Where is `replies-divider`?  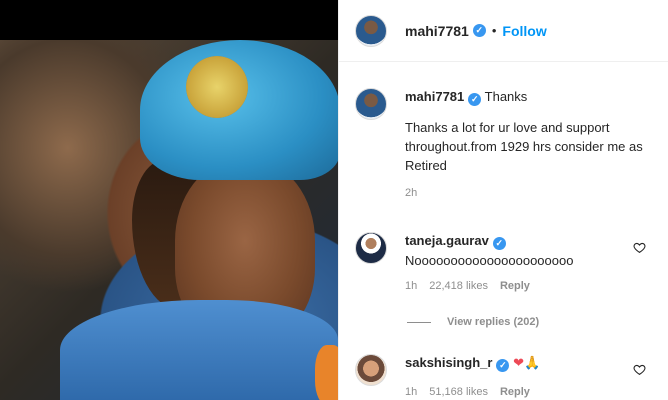
replies-divider is located at coordinates (419, 322).